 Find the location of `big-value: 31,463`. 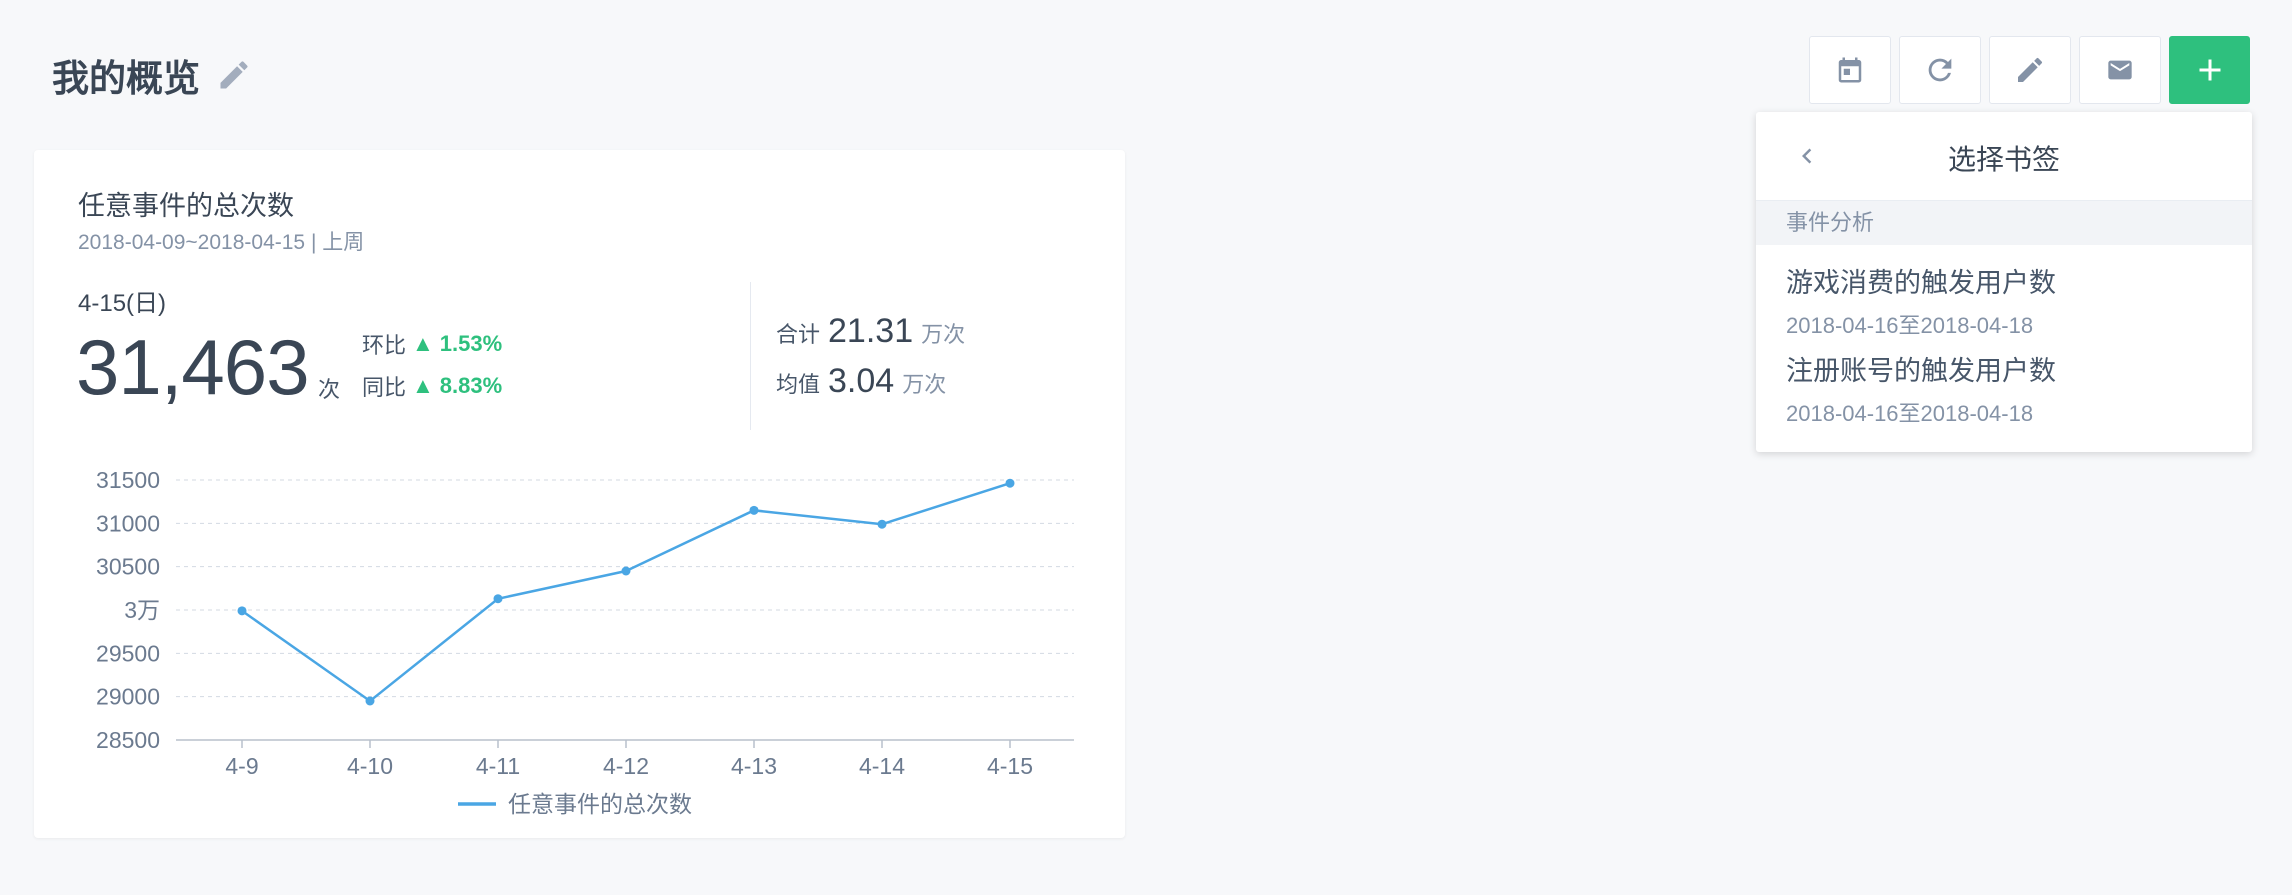

big-value: 31,463 is located at coordinates (193, 367).